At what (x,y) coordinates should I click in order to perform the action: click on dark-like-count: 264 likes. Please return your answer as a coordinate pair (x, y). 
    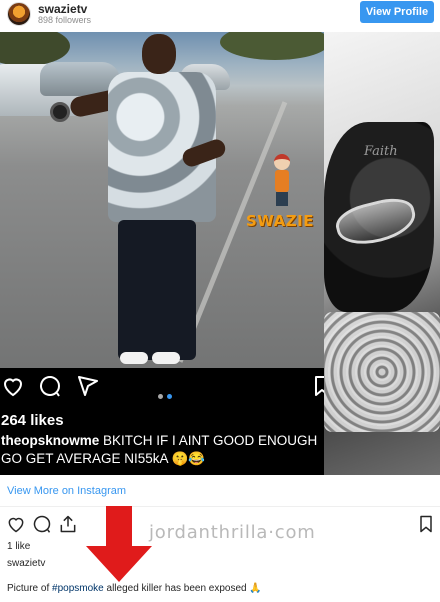
    Looking at the image, I should click on (32, 420).